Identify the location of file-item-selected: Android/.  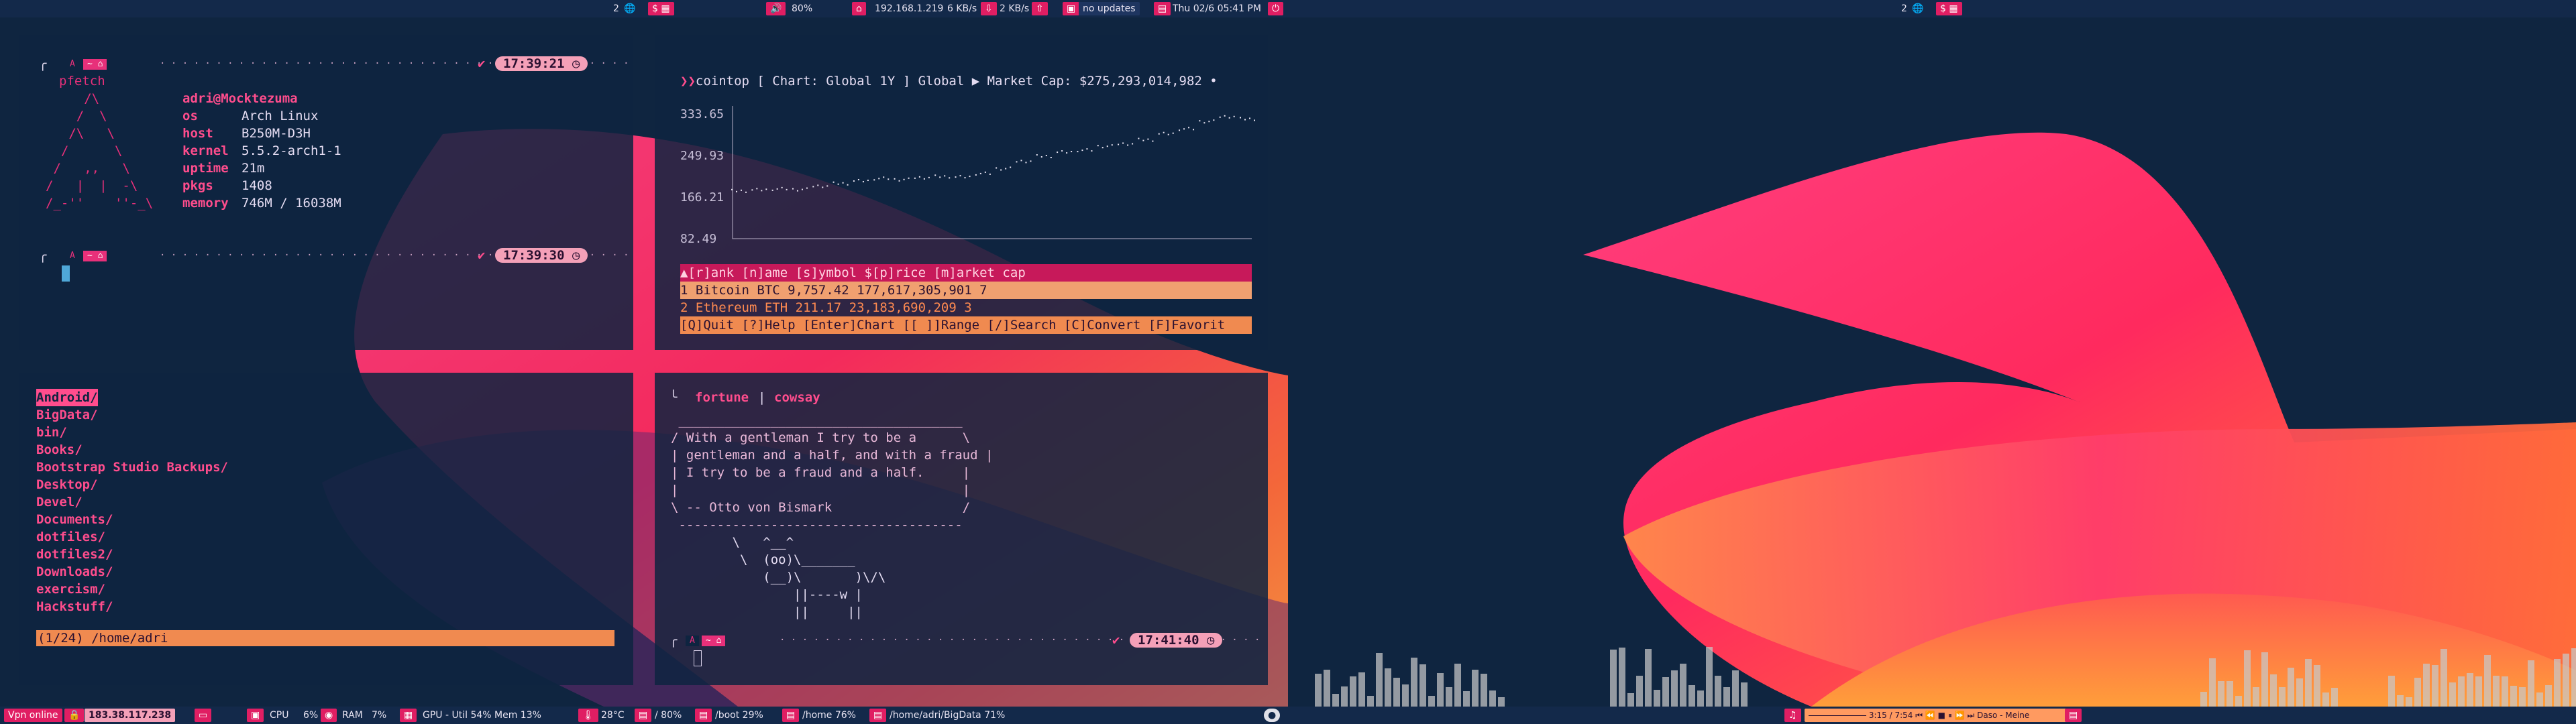
(67, 397).